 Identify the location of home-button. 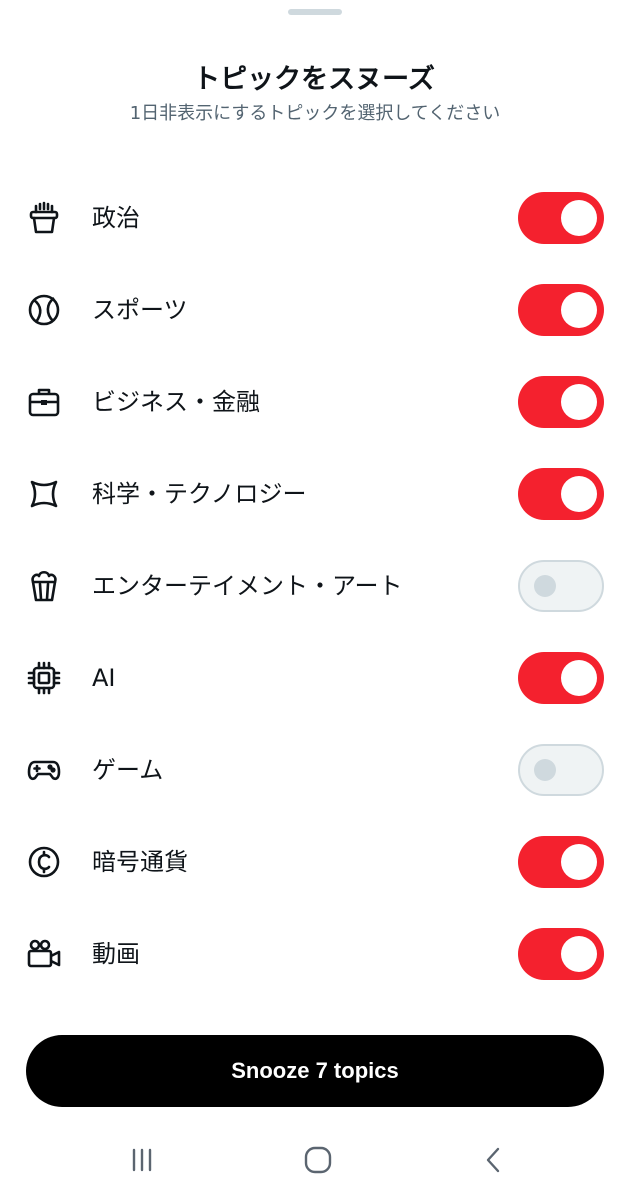
(318, 1162).